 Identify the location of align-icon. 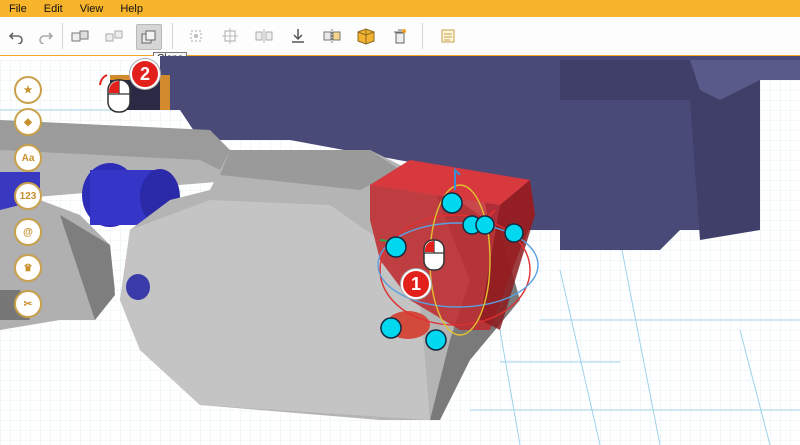
(196, 36).